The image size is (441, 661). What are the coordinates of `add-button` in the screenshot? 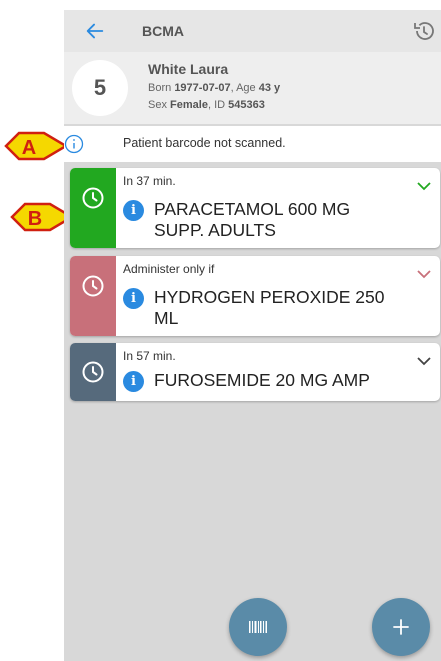 It's located at (401, 627).